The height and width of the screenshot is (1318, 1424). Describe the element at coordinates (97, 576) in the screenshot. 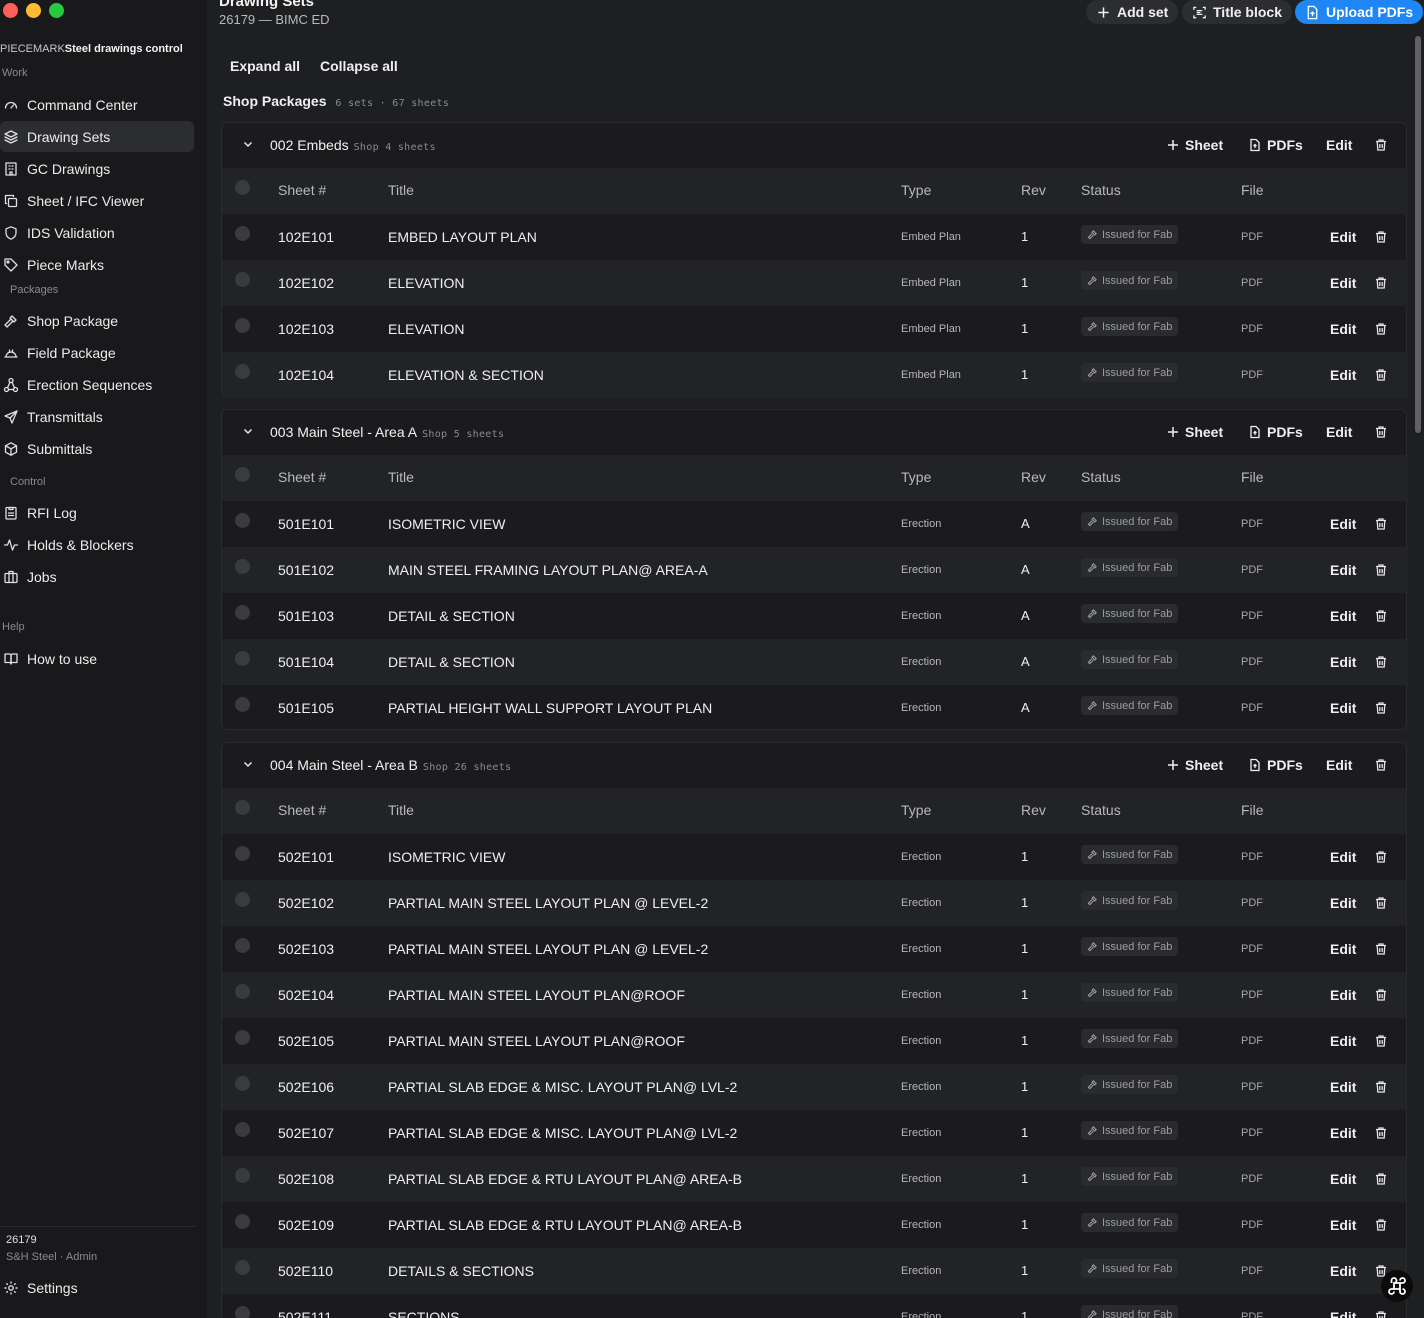

I see `sidebar-item-jobs: Jobs` at that location.